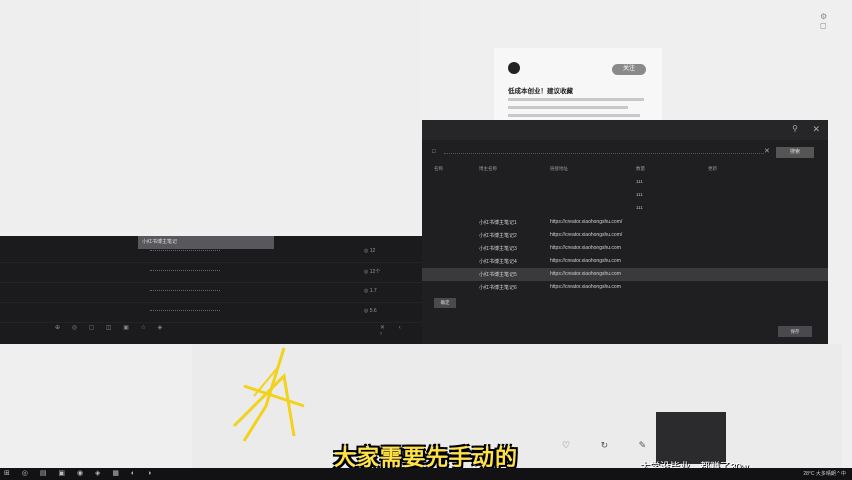 The image size is (852, 480). Describe the element at coordinates (540, 91) in the screenshot. I see `feed-title: 低成本创业！建议收藏` at that location.